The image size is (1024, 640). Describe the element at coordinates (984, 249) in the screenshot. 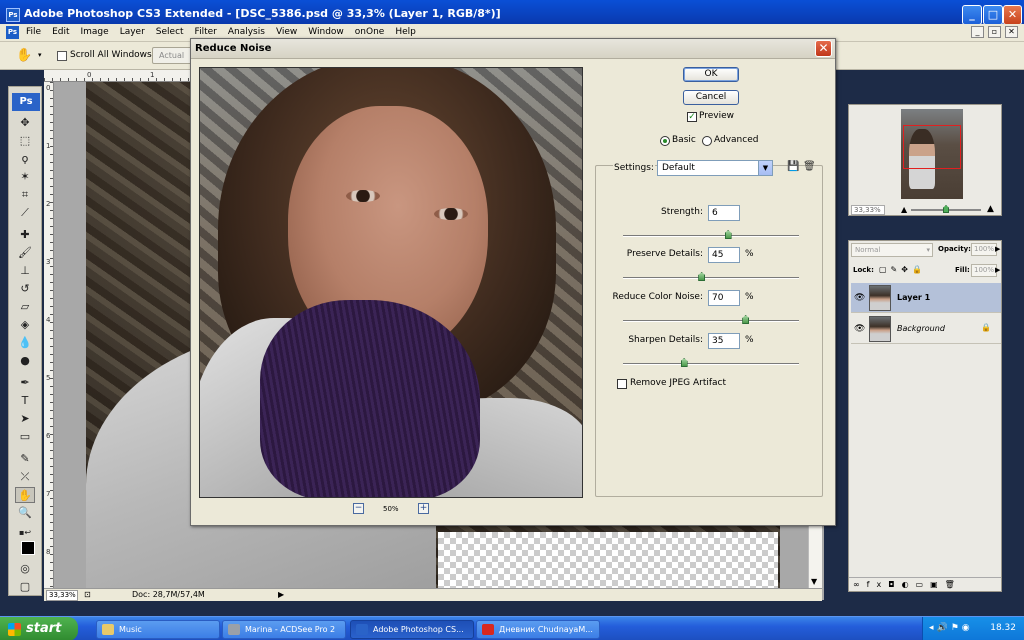

I see `opacity-field: 100%` at that location.